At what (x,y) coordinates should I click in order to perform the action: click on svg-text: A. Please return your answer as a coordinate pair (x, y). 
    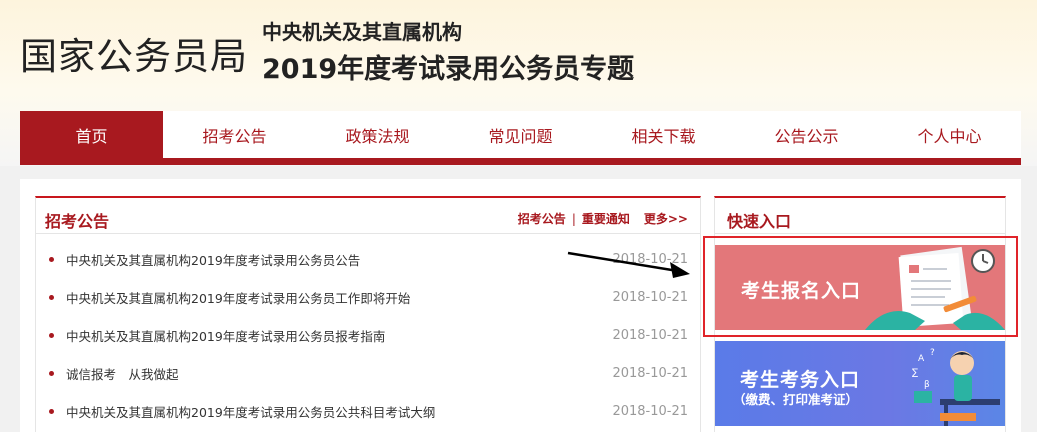
    Looking at the image, I should click on (921, 359).